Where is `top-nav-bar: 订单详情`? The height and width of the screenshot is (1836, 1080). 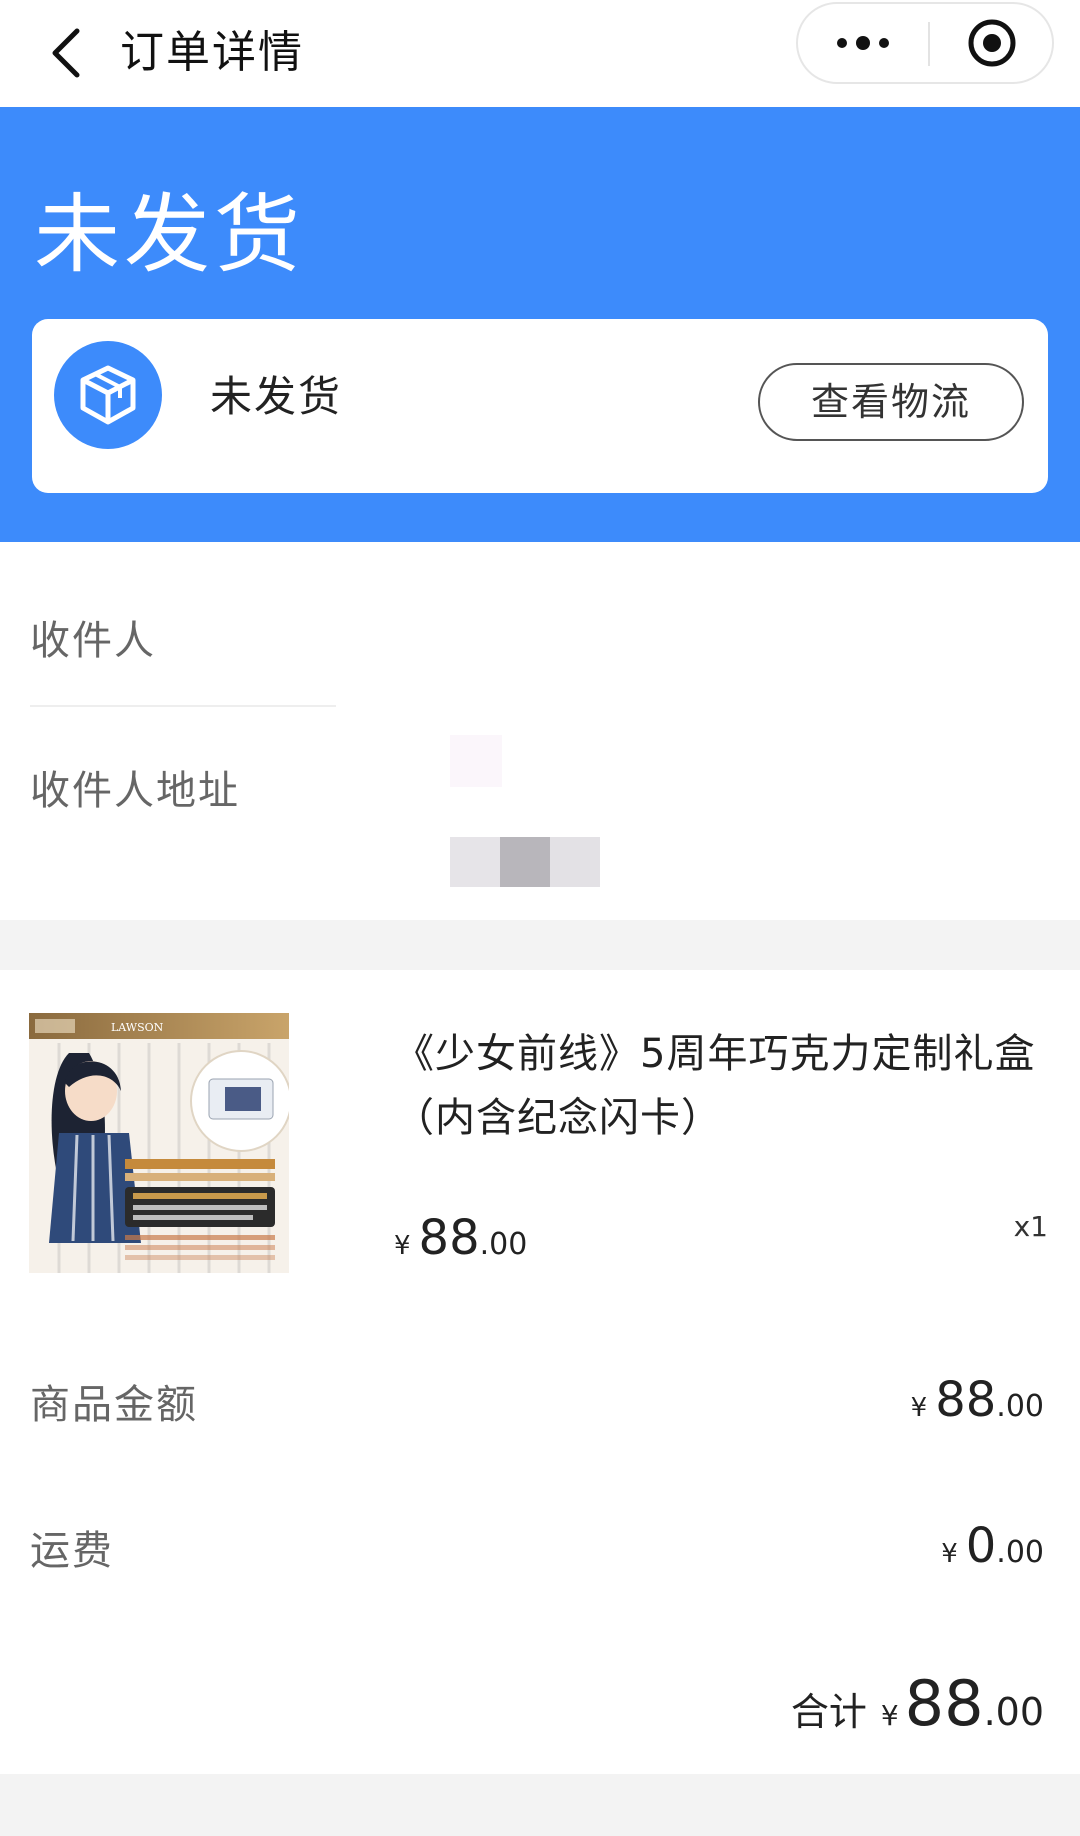
top-nav-bar: 订单详情 is located at coordinates (540, 53).